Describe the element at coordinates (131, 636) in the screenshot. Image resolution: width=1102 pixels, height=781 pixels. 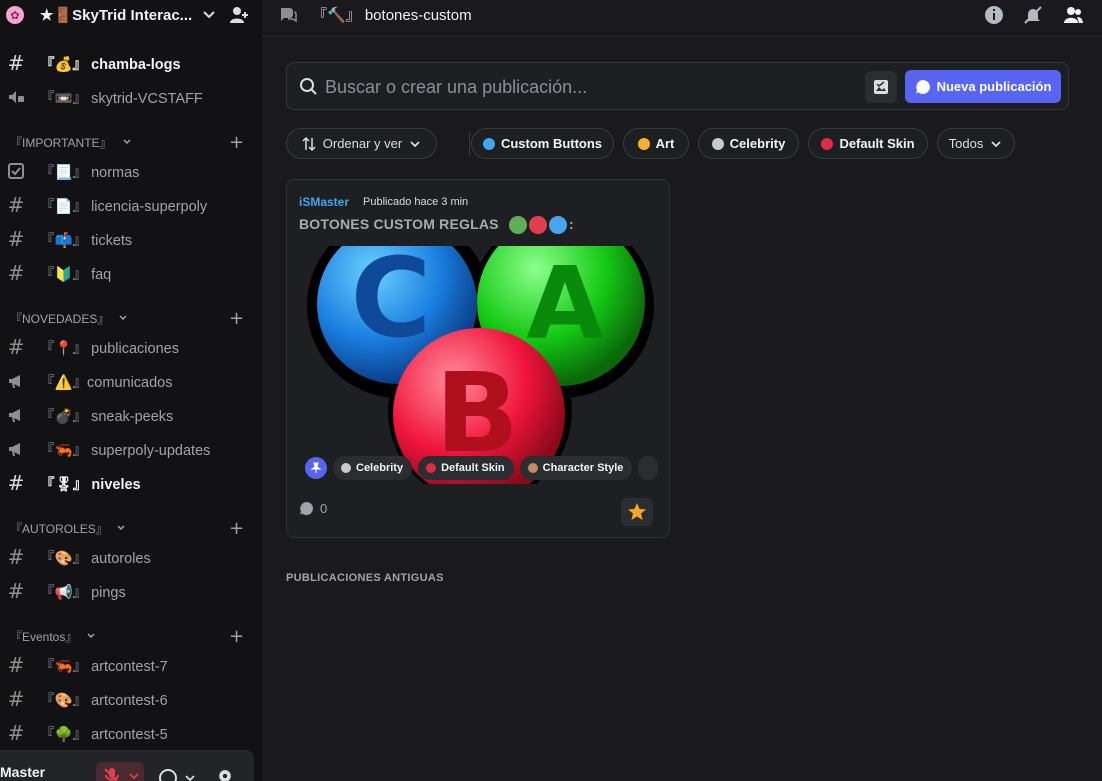
I see `category-eventos: 『Eventos』 +` at that location.